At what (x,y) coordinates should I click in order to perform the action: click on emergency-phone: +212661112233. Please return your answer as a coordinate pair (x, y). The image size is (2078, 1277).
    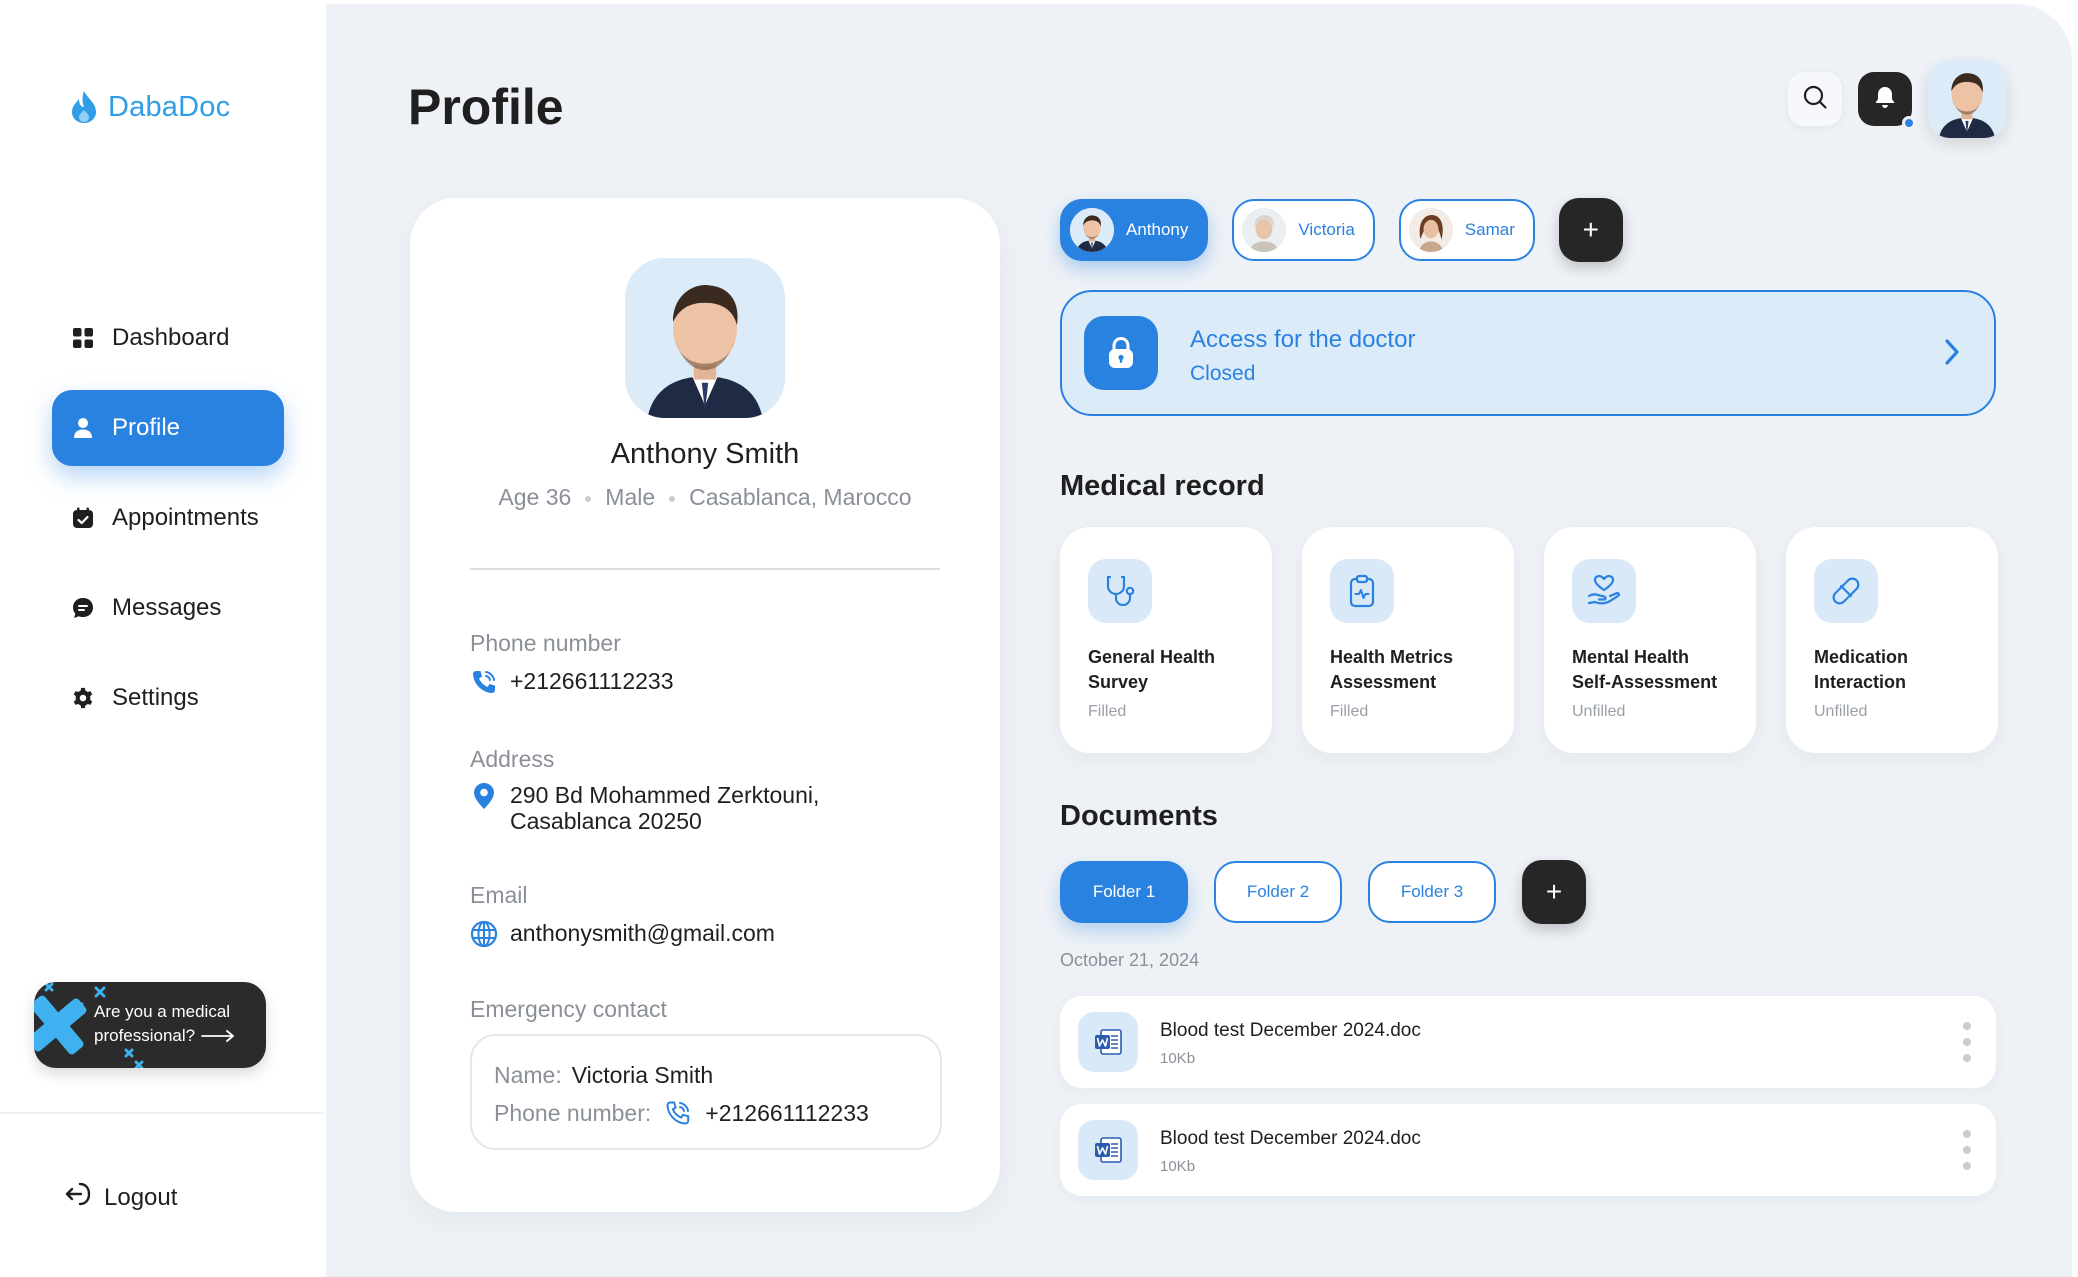
    Looking at the image, I should click on (787, 1112).